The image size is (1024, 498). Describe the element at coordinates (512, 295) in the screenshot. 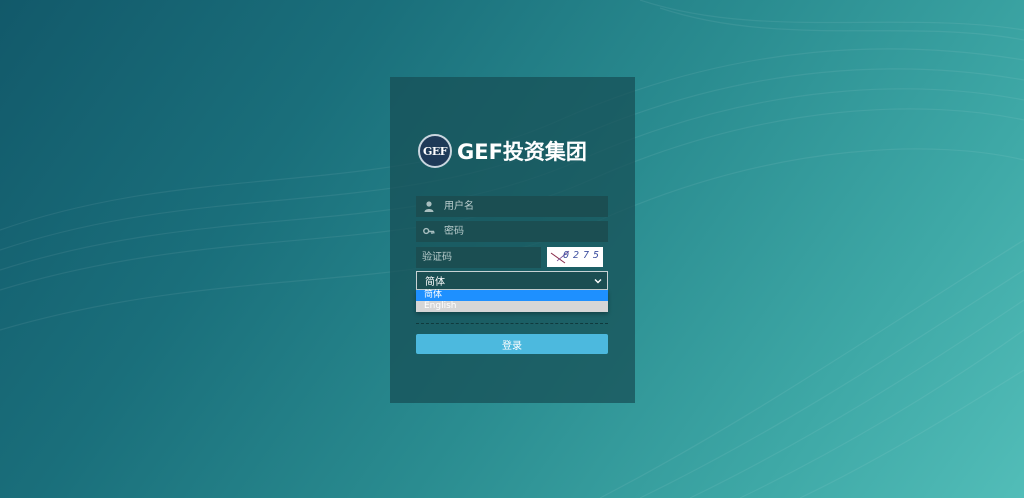

I see `language-option-simplified: 简体` at that location.